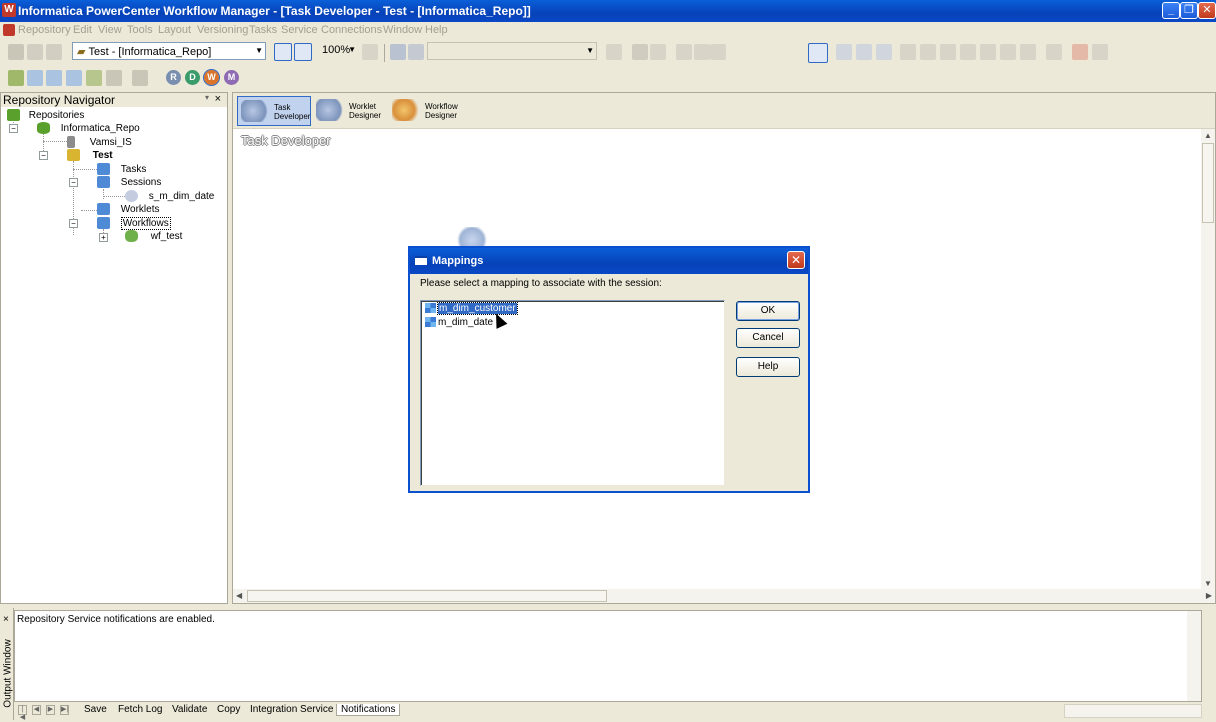  What do you see at coordinates (948, 52) in the screenshot?
I see `timer-tool-icon` at bounding box center [948, 52].